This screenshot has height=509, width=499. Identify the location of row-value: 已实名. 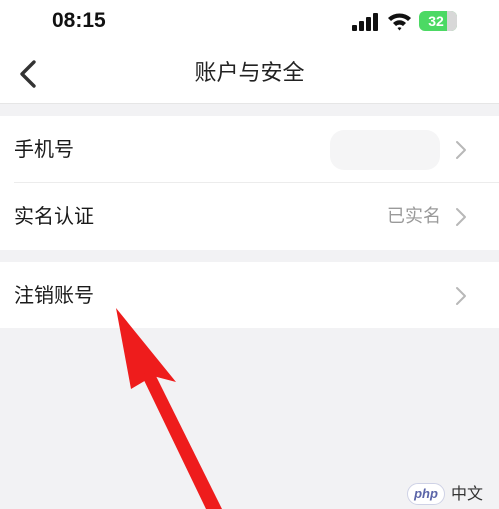
(414, 216).